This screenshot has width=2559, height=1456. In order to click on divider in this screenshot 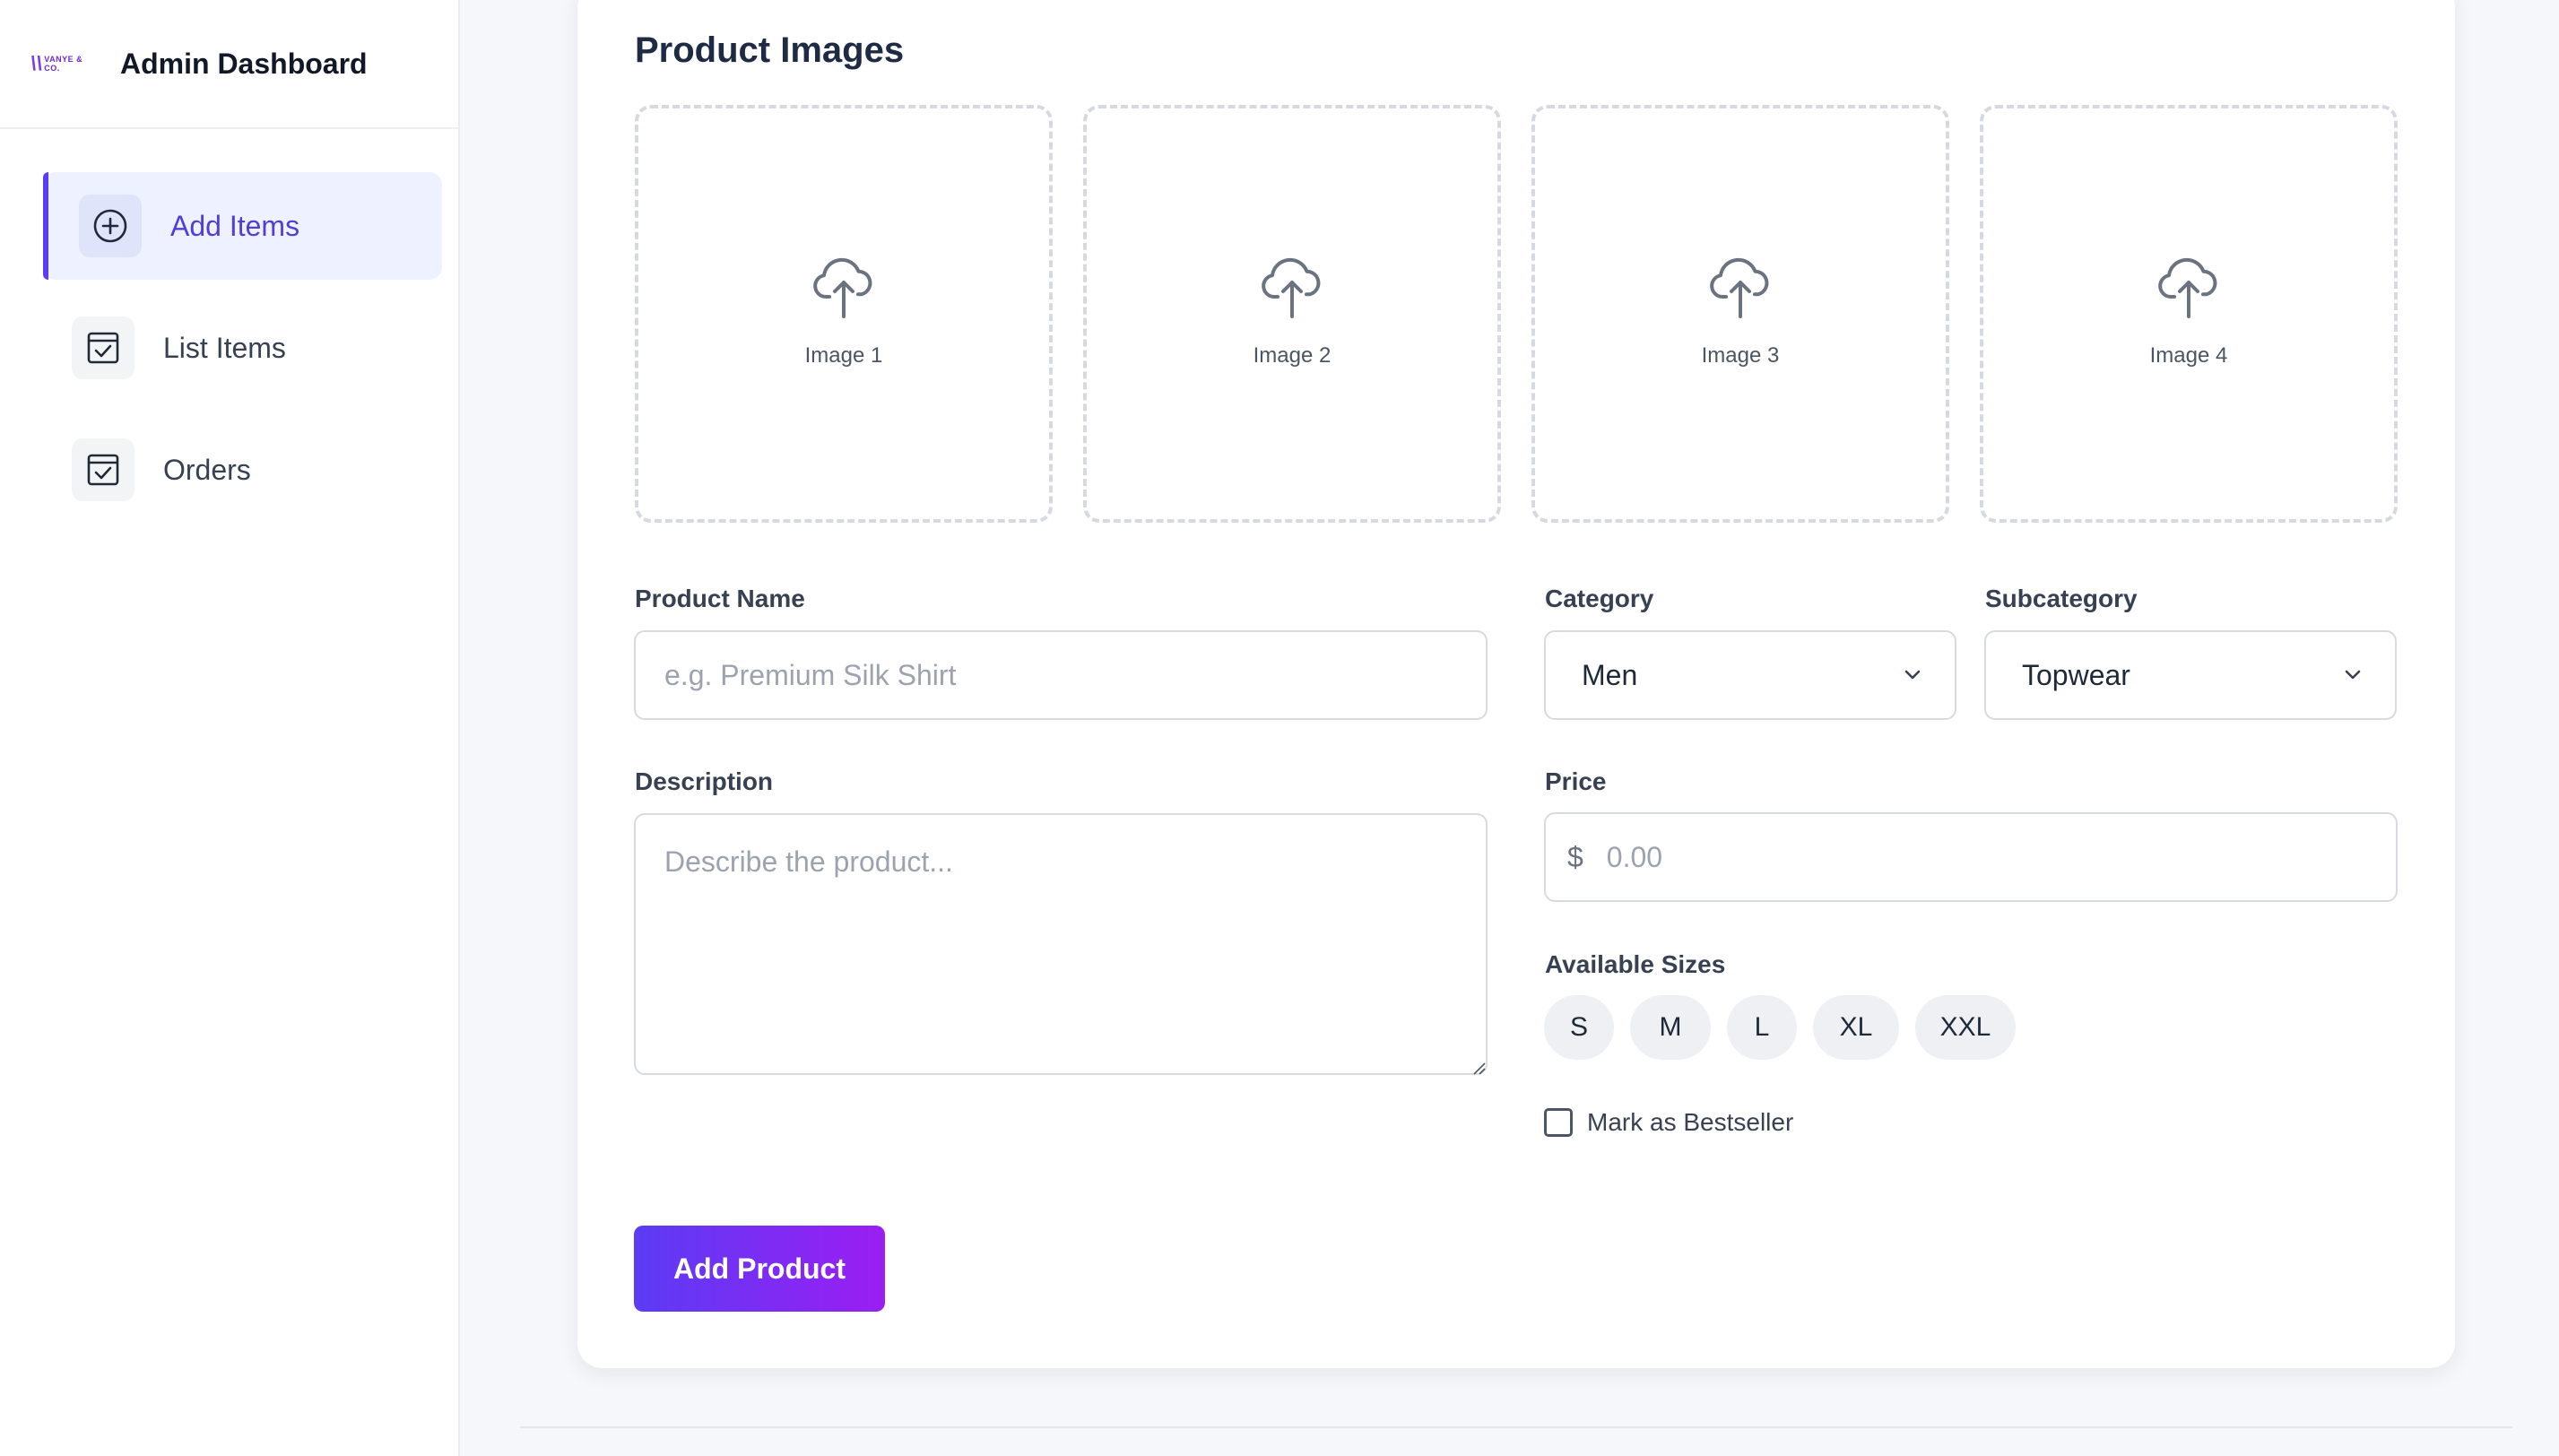, I will do `click(1516, 1427)`.